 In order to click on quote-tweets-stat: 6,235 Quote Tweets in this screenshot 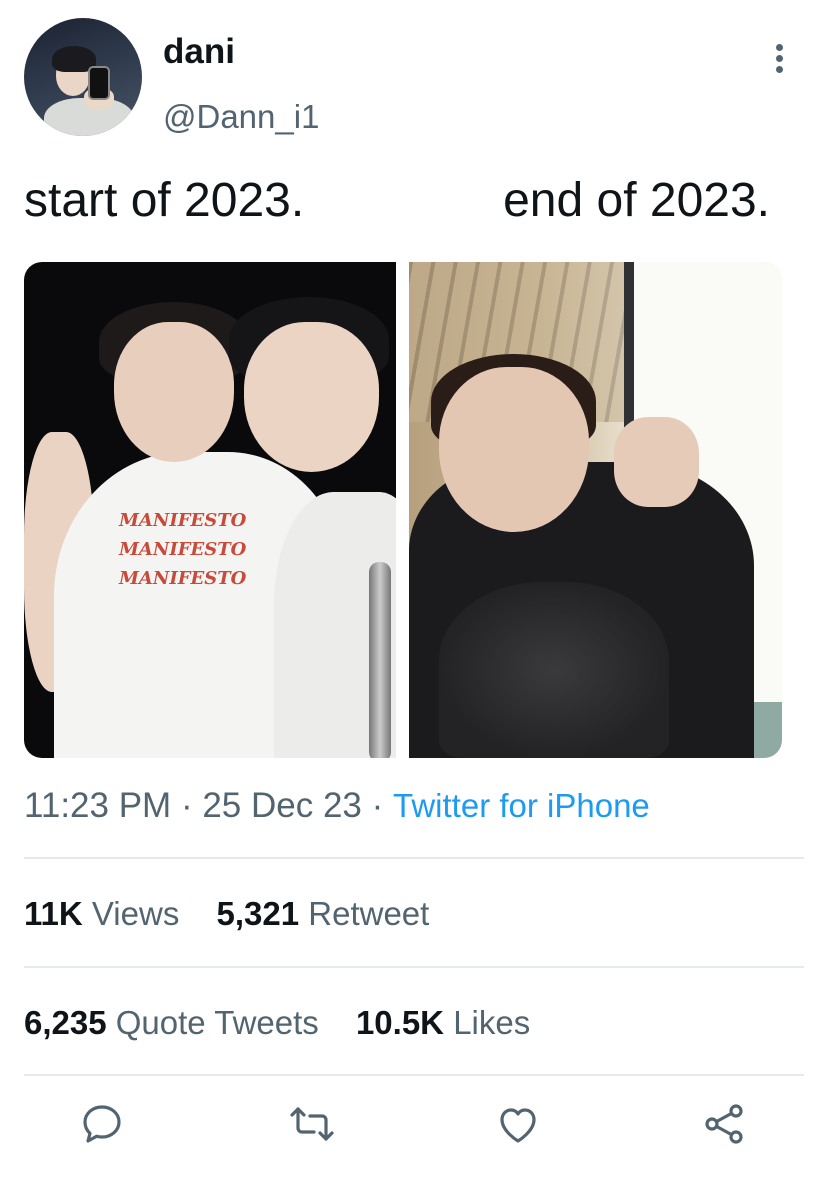, I will do `click(171, 1023)`.